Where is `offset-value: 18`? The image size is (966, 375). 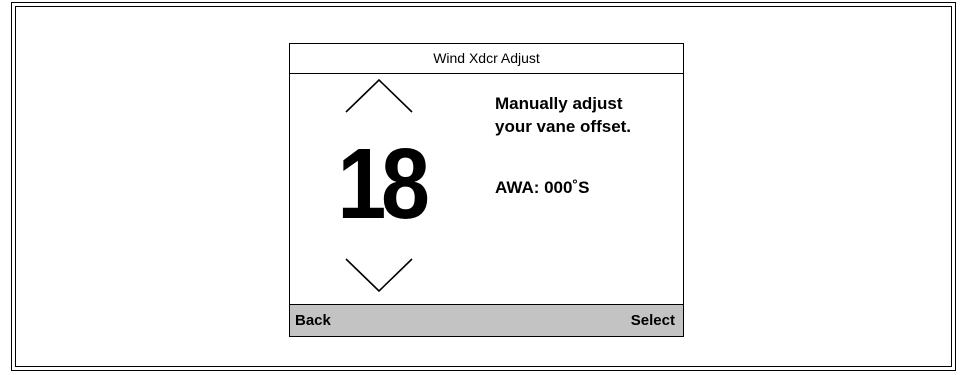 offset-value: 18 is located at coordinates (383, 184).